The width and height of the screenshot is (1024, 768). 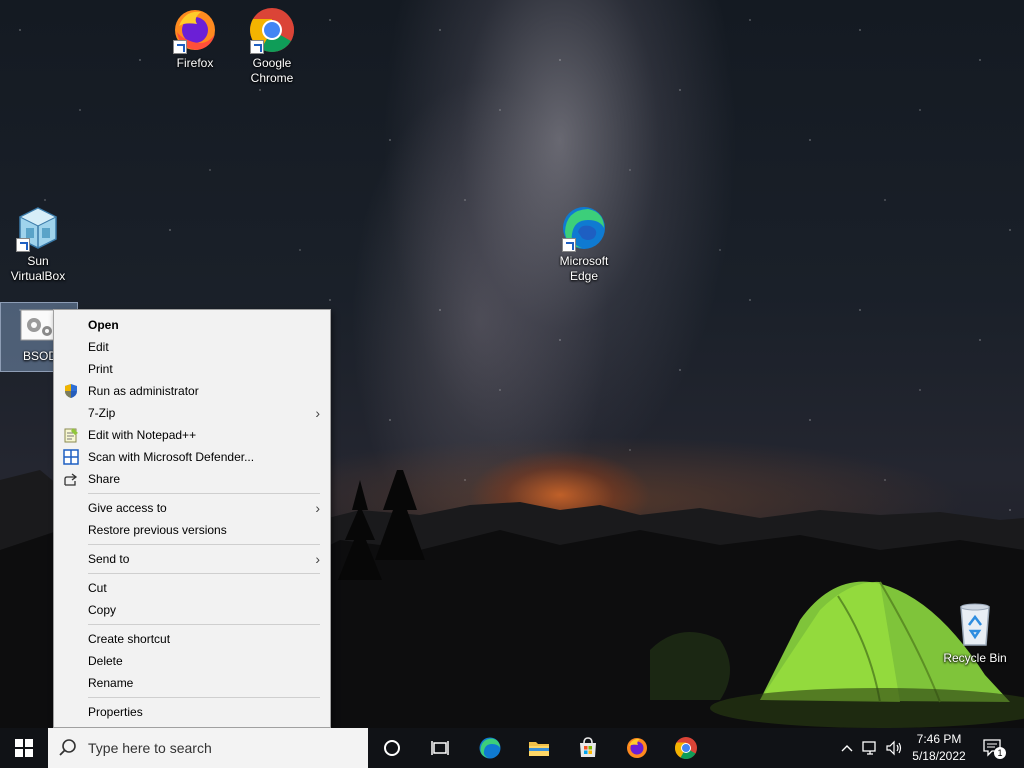 I want to click on volume-button, so click(x=895, y=748).